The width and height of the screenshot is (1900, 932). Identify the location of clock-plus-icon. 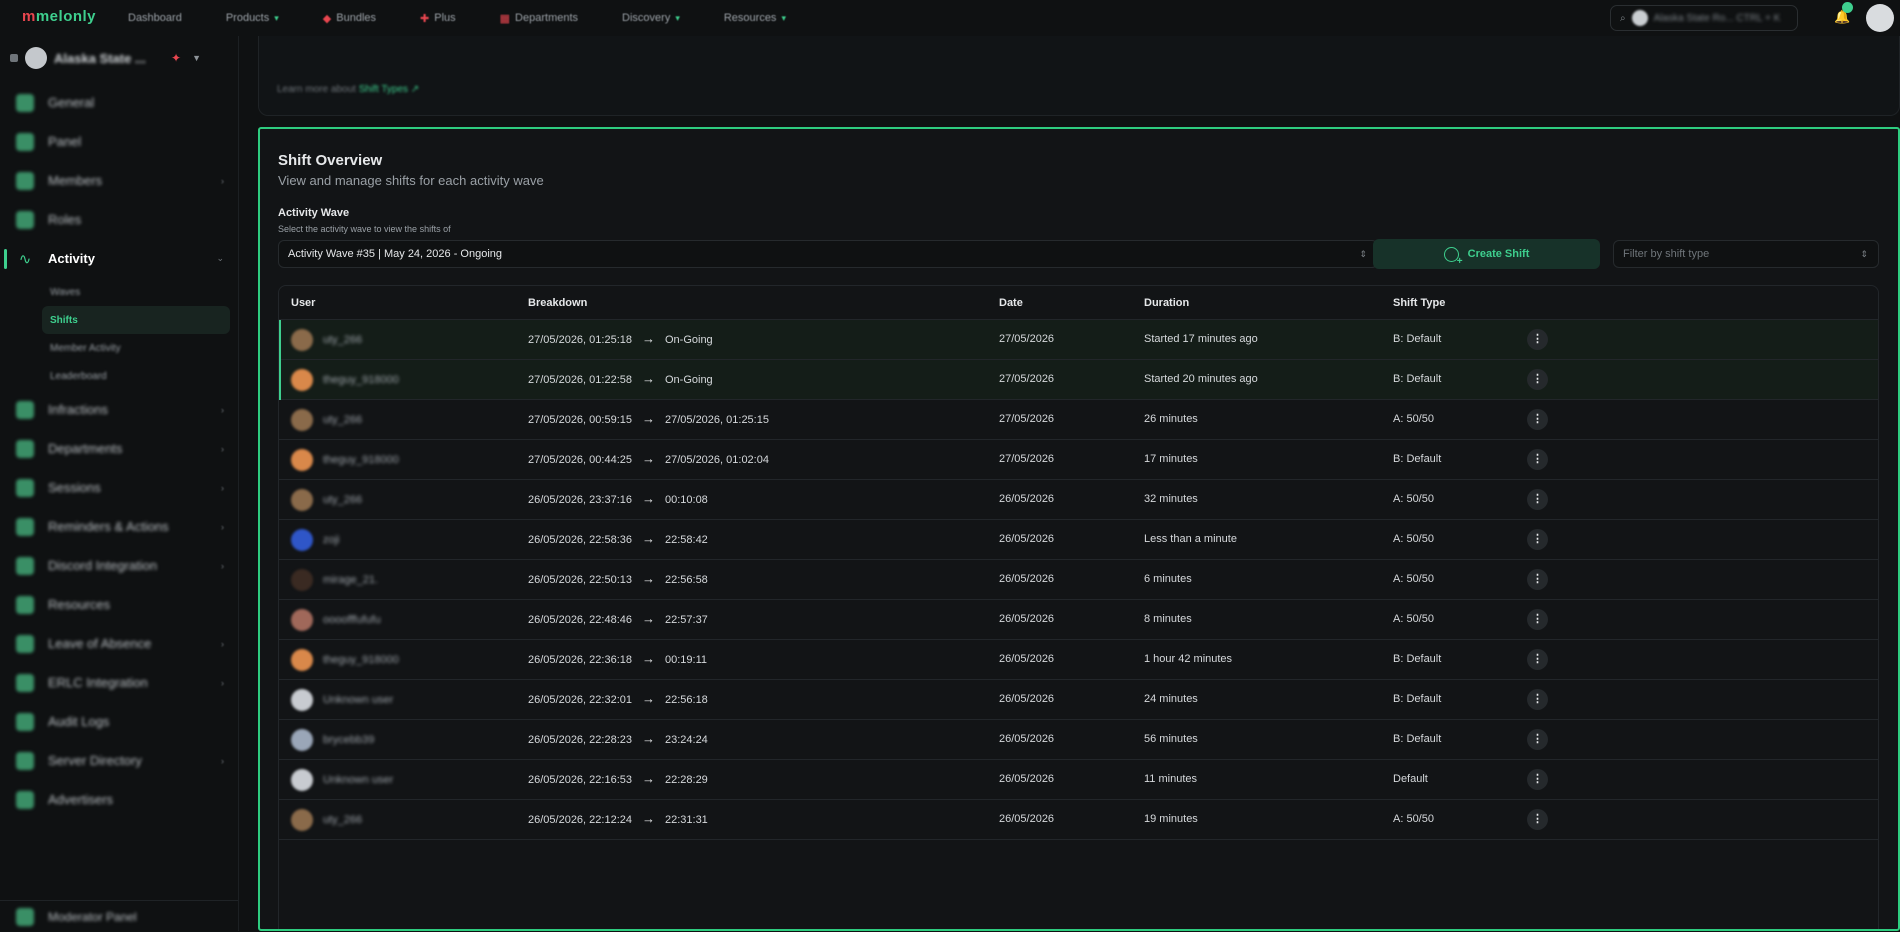
(1453, 256).